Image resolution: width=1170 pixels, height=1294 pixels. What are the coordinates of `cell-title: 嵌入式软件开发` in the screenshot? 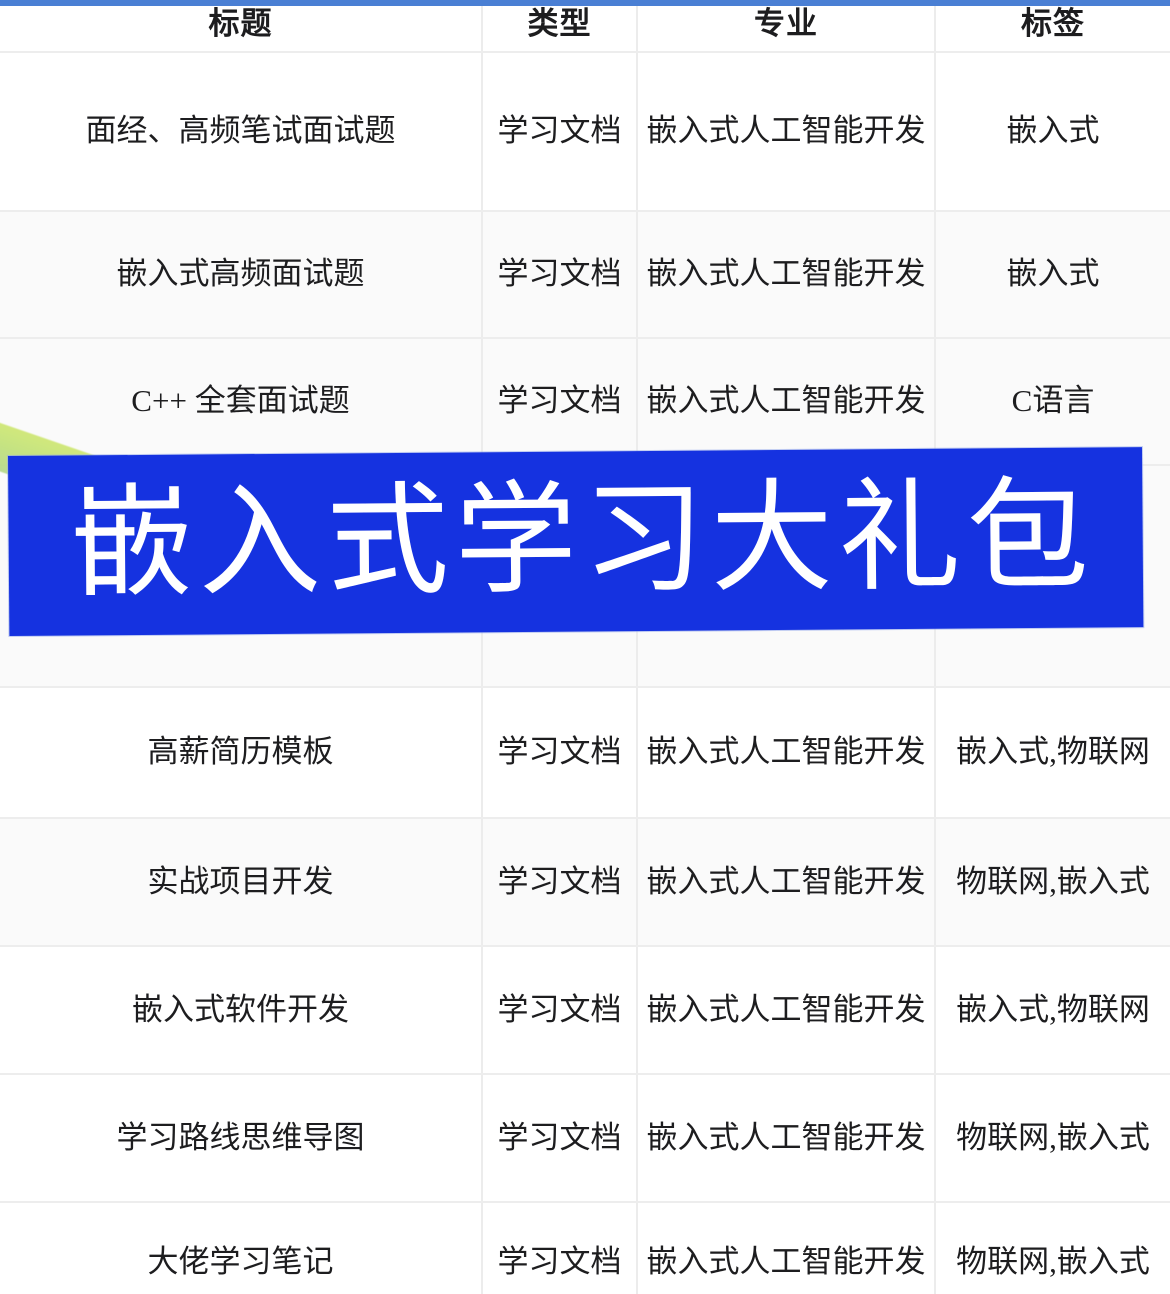 It's located at (241, 1010).